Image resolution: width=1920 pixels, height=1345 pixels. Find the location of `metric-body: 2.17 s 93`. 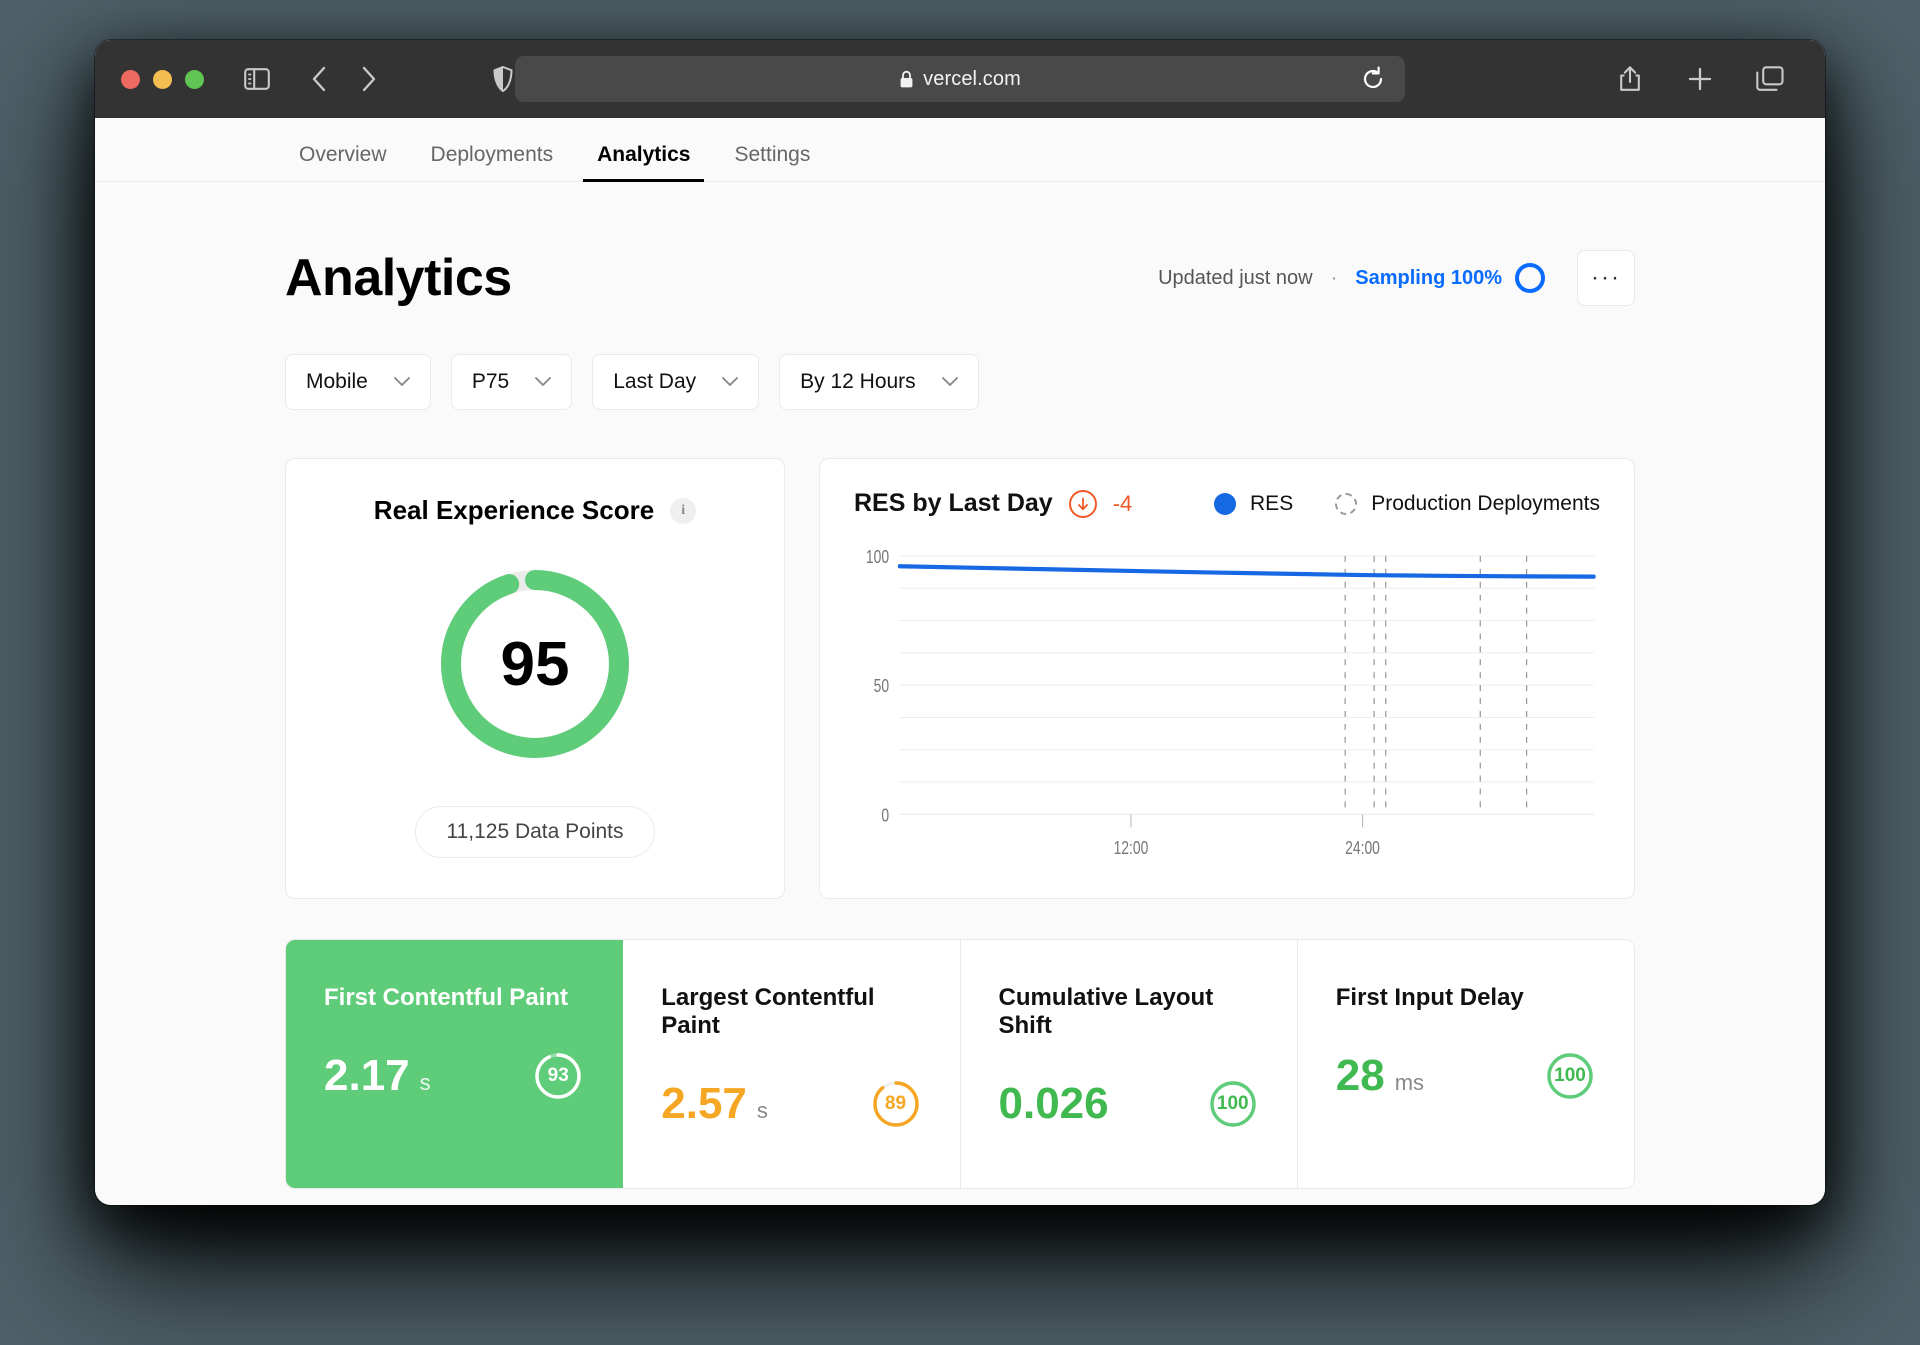

metric-body: 2.17 s 93 is located at coordinates (454, 1076).